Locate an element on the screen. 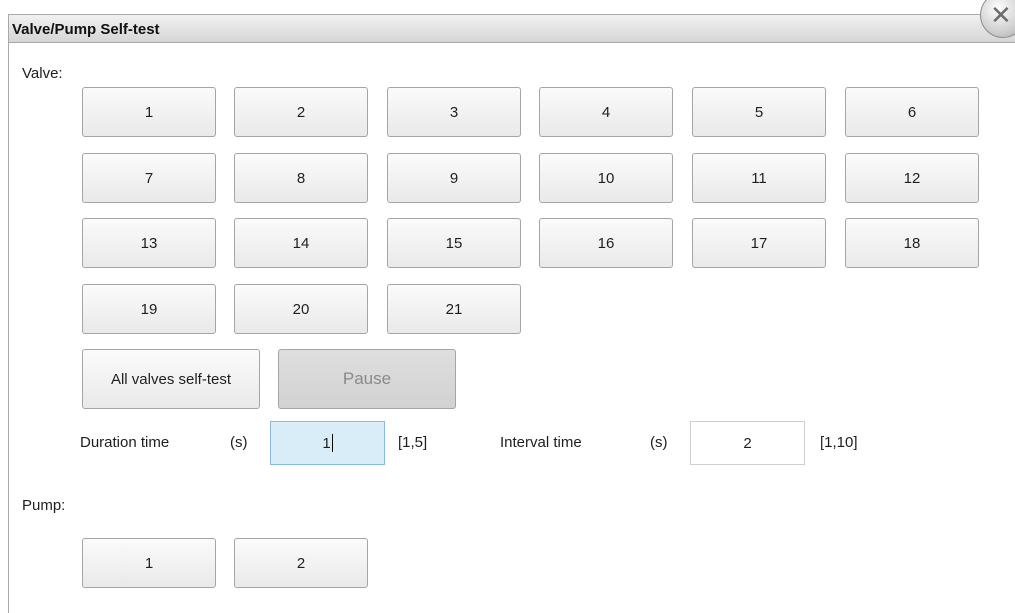 Image resolution: width=1015 pixels, height=613 pixels. valve-button-2: 2 is located at coordinates (301, 112).